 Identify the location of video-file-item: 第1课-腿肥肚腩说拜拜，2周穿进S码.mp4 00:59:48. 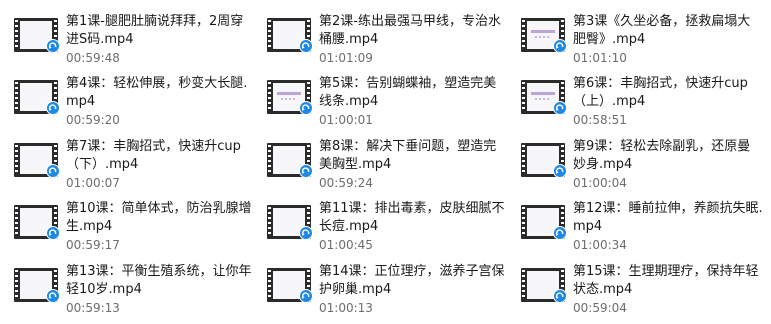
(126, 41).